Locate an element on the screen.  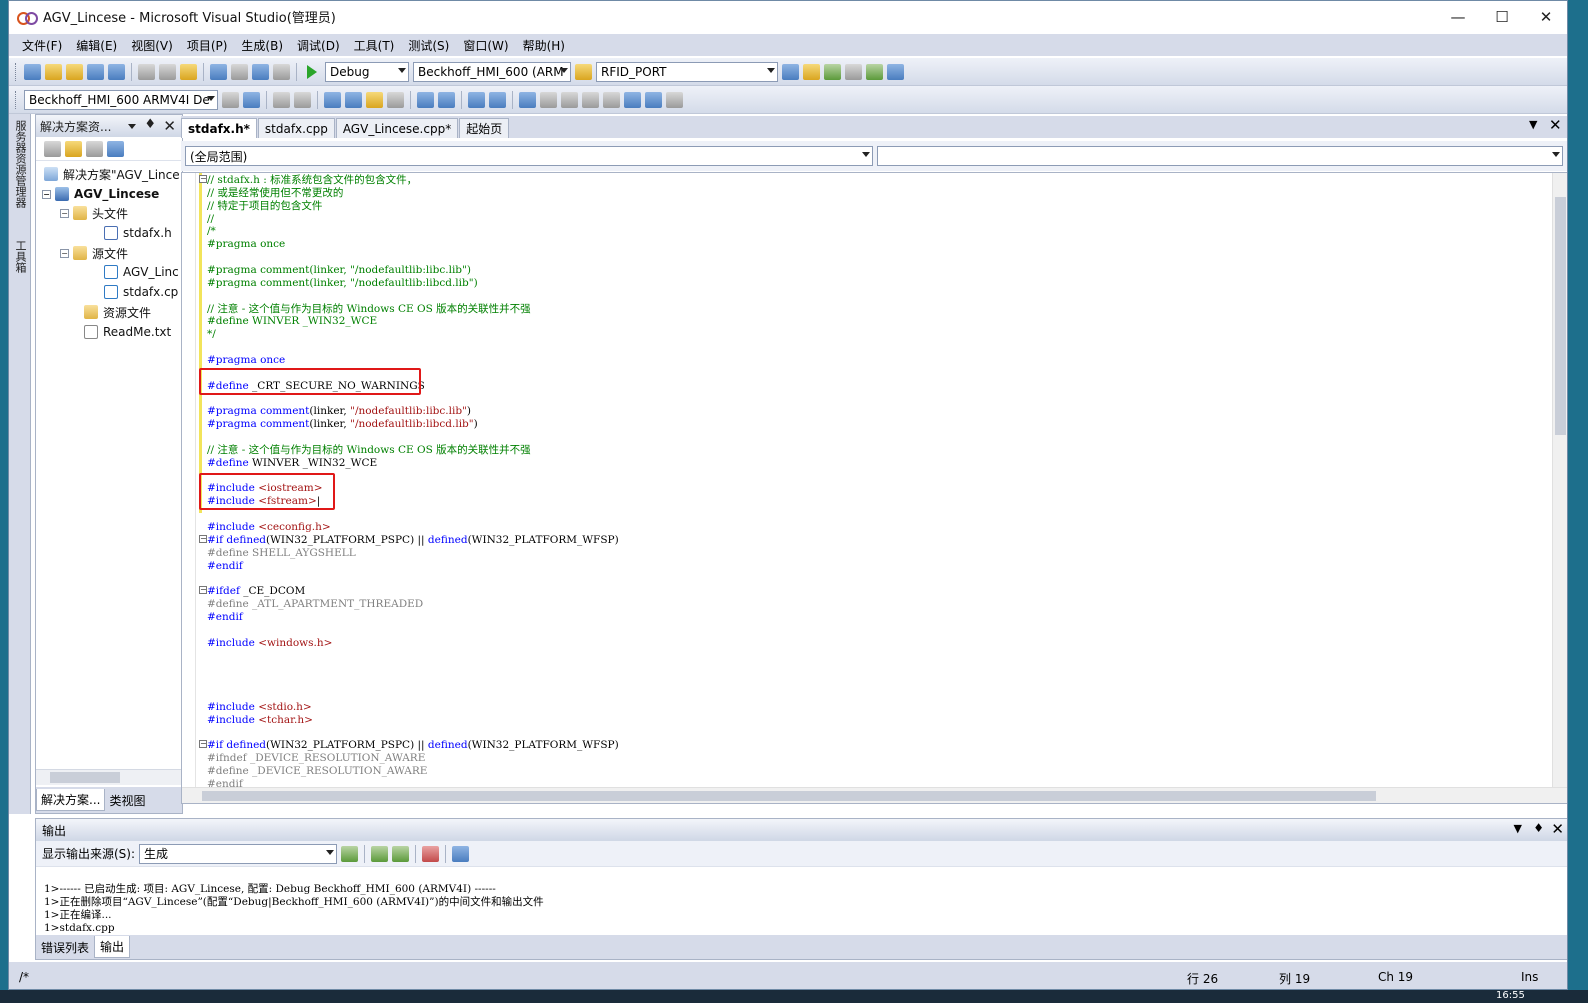
find-in-files-icon is located at coordinates (583, 71).